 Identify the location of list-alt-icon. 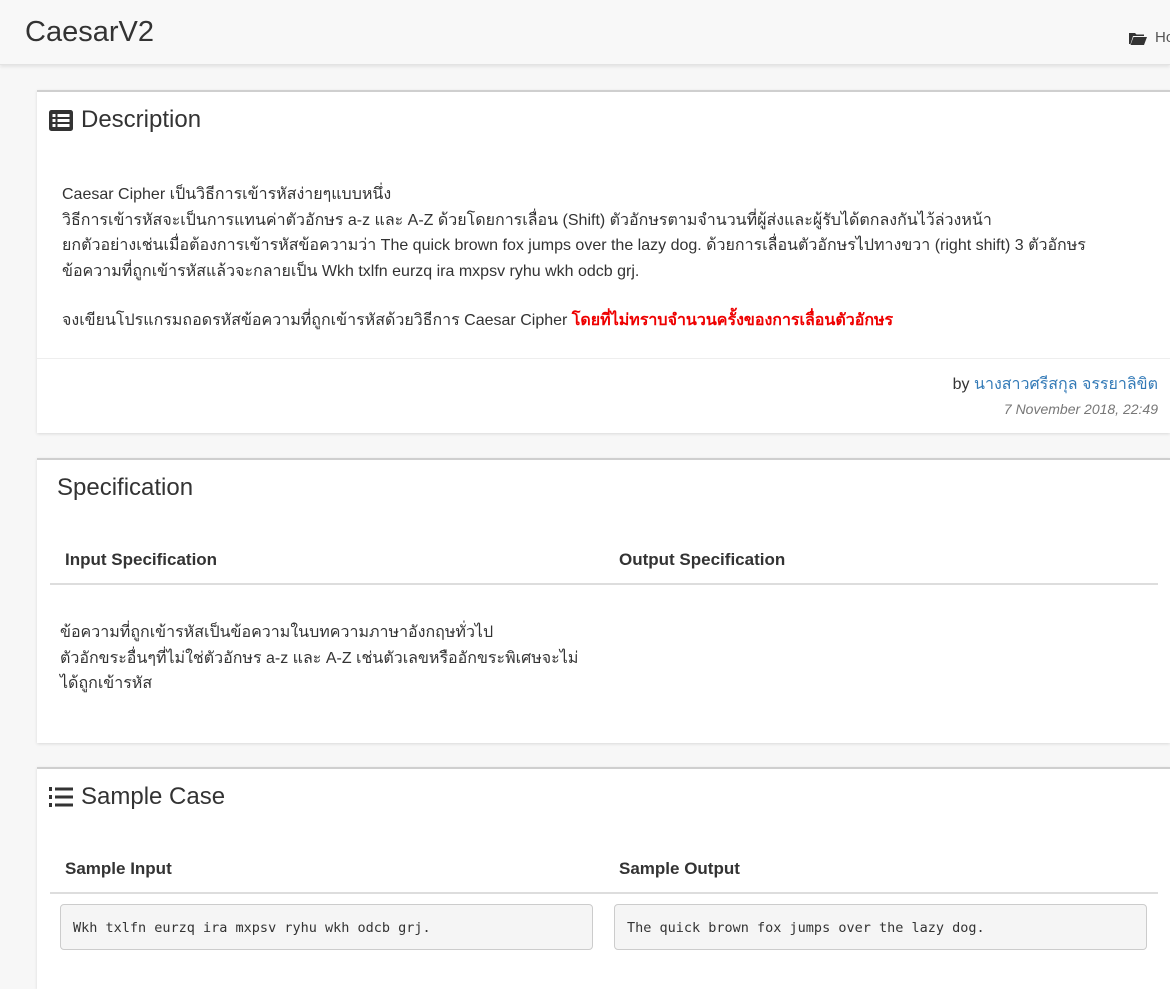
(61, 120).